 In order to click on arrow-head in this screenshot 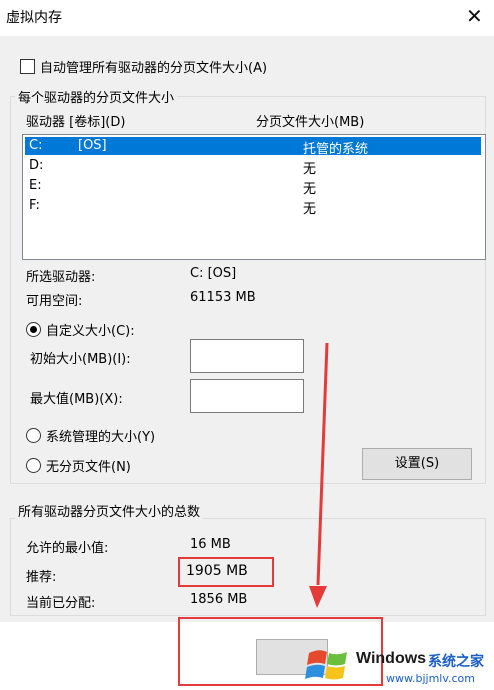, I will do `click(318, 597)`.